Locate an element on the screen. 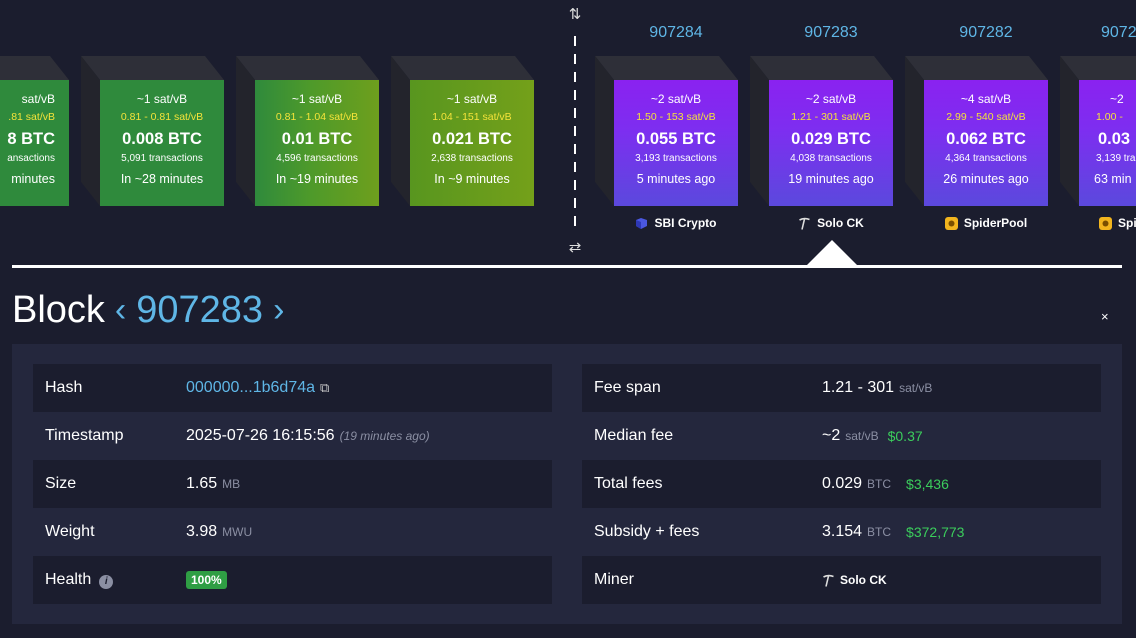 The width and height of the screenshot is (1136, 638). block-number: 907283 is located at coordinates (200, 309).